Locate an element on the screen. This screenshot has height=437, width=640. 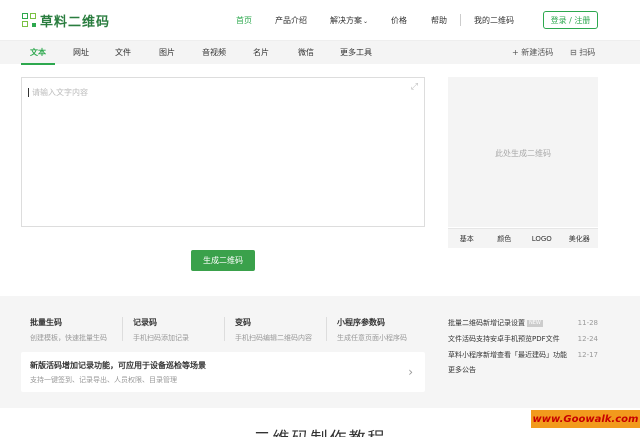
feature-title: 批量生码 is located at coordinates (46, 322).